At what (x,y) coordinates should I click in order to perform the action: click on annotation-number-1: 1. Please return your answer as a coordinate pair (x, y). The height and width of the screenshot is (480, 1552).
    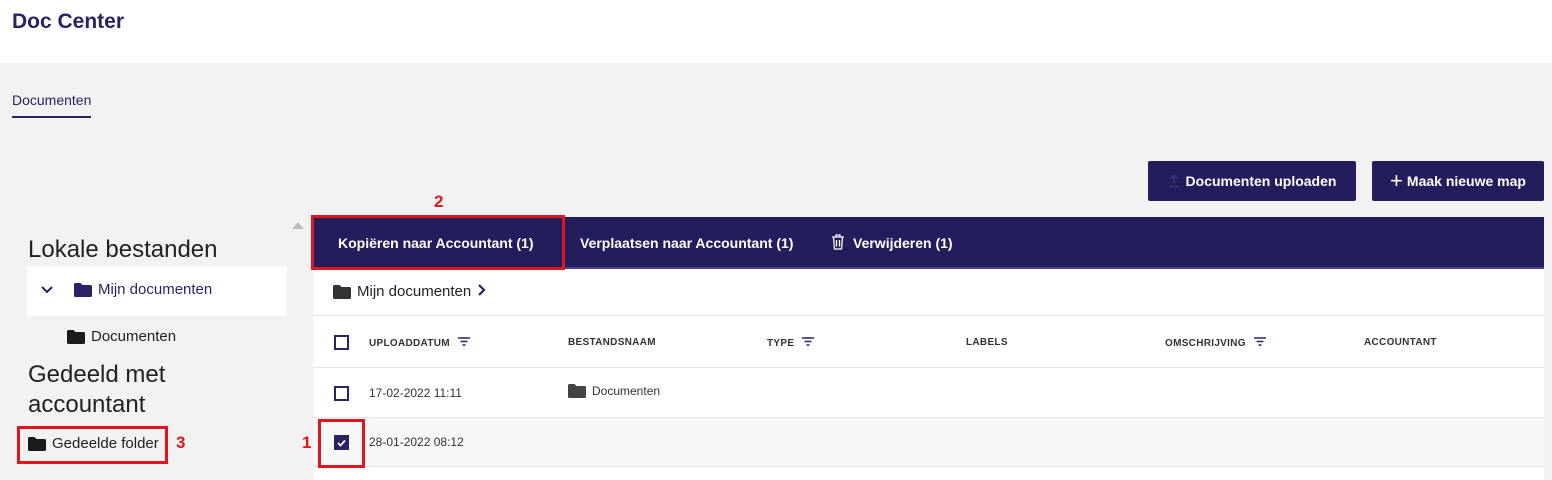
    Looking at the image, I should click on (307, 442).